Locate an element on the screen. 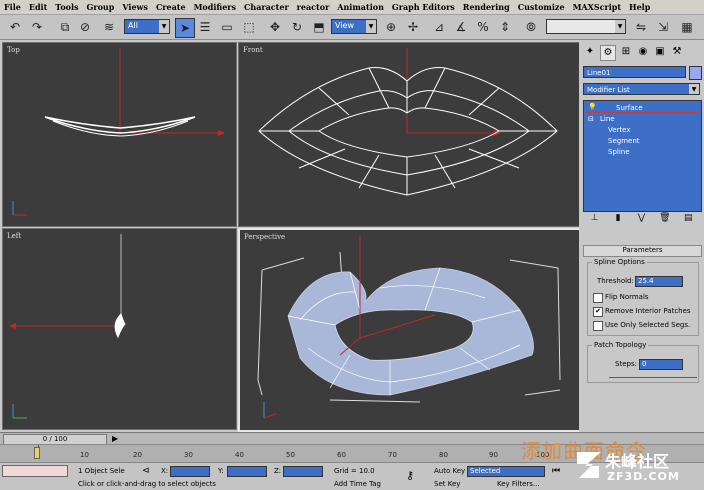 The image size is (704, 490). object-name-field: Line01 is located at coordinates (634, 72).